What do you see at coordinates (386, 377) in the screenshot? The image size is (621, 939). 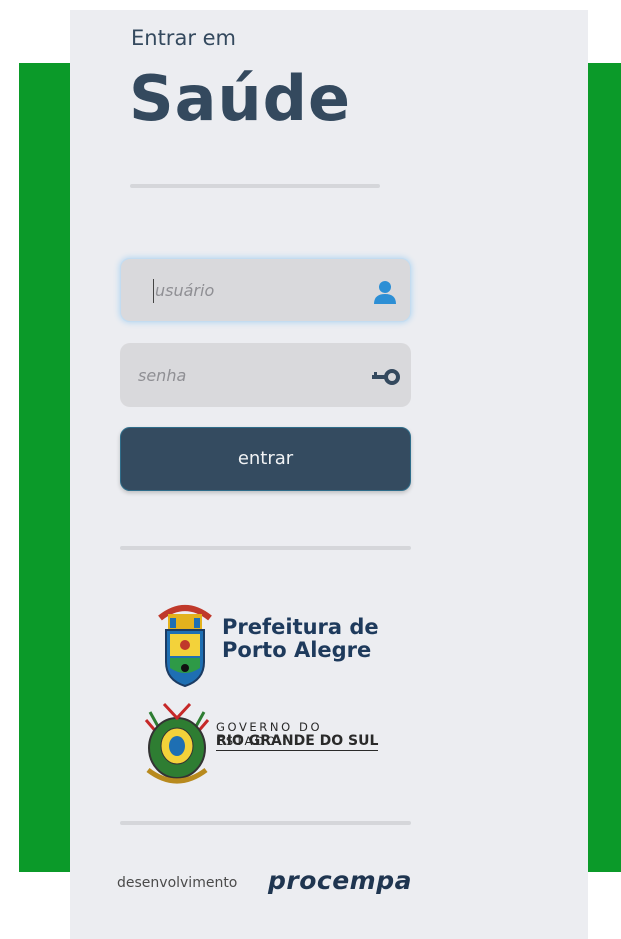 I see `key-icon` at bounding box center [386, 377].